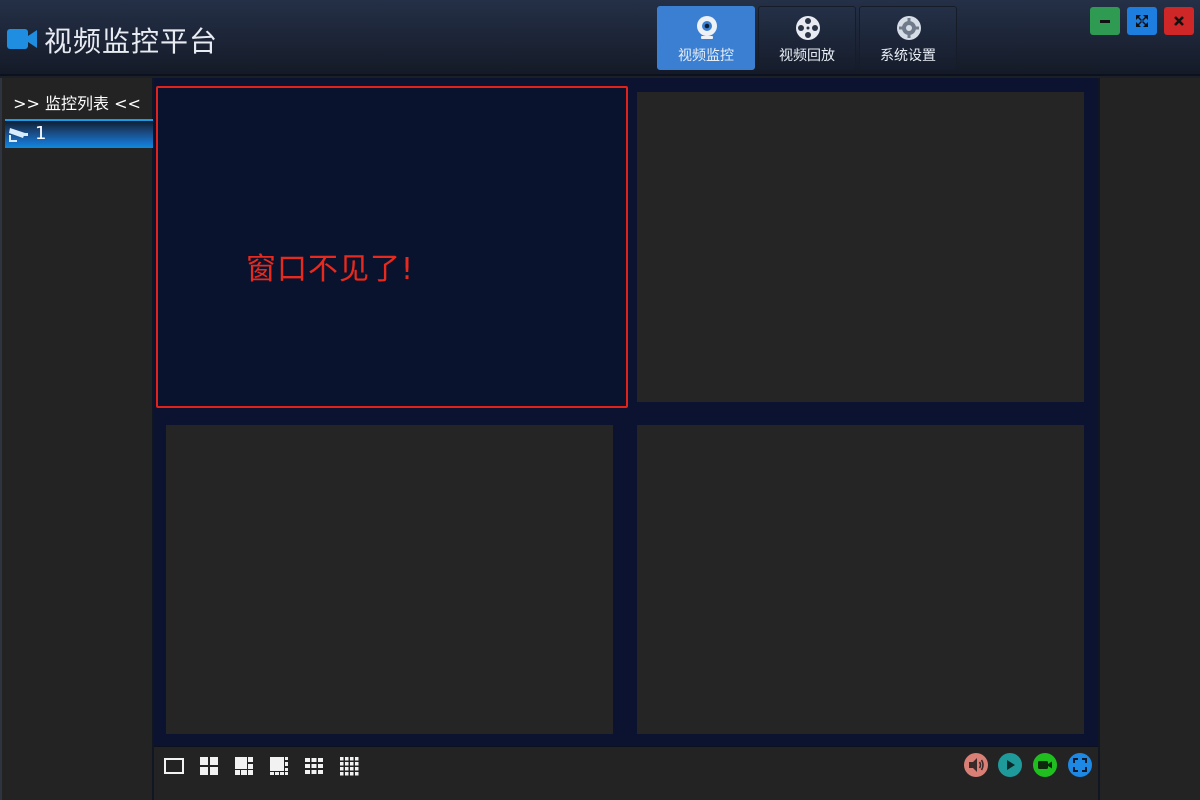 This screenshot has width=1200, height=800. I want to click on play-icon, so click(1011, 765).